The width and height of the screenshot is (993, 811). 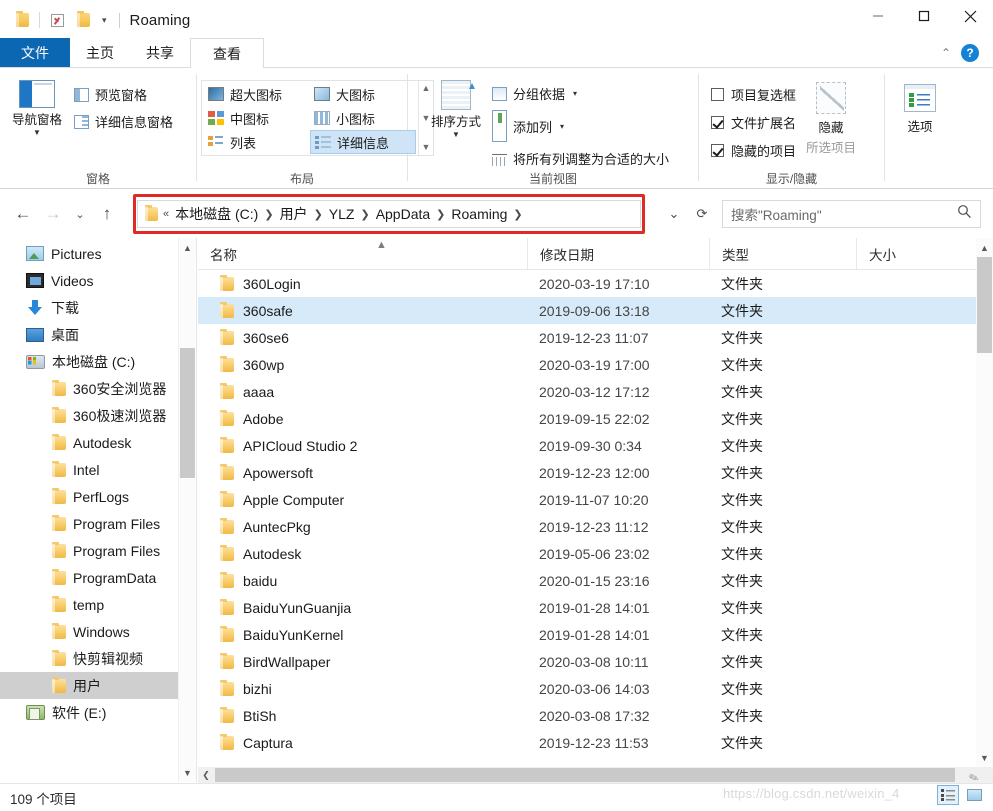 What do you see at coordinates (35, 53) in the screenshot?
I see `tab-file: 文件` at bounding box center [35, 53].